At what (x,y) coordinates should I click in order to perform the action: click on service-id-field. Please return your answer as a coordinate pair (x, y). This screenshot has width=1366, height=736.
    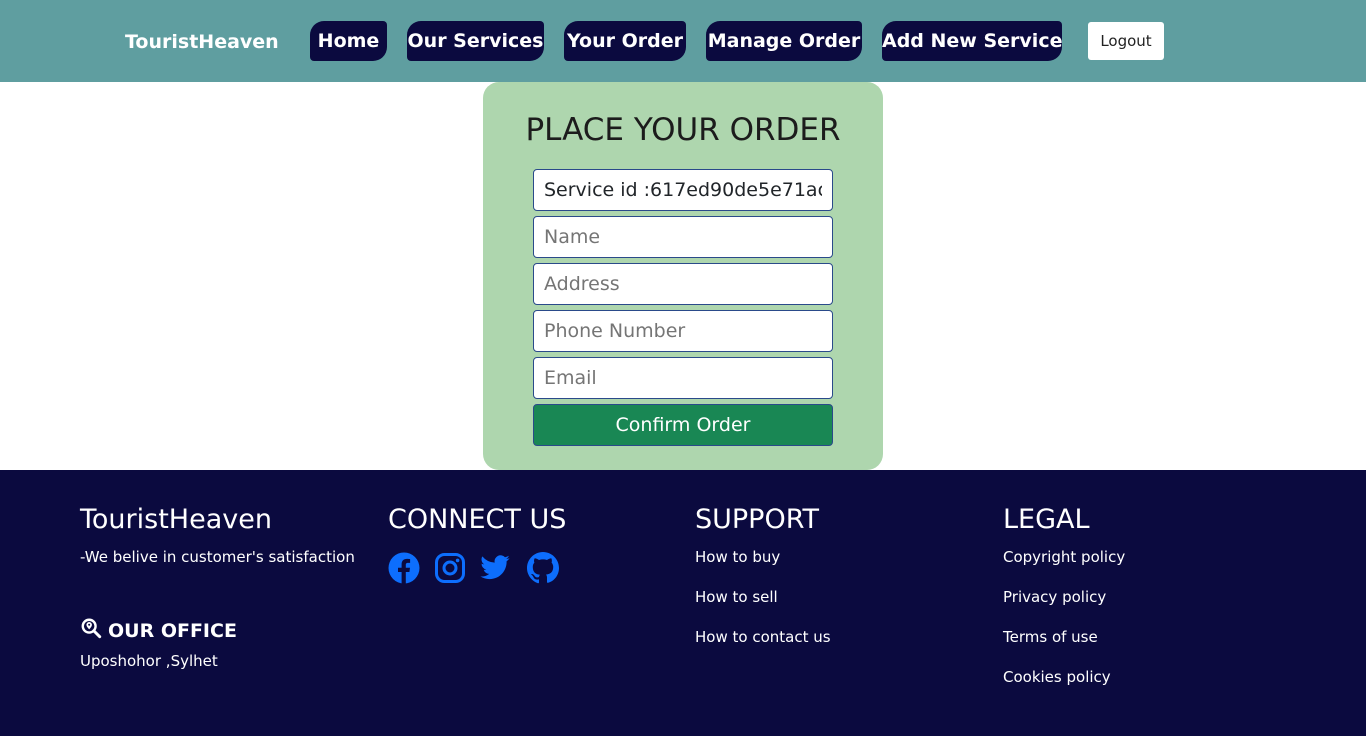
    Looking at the image, I should click on (683, 190).